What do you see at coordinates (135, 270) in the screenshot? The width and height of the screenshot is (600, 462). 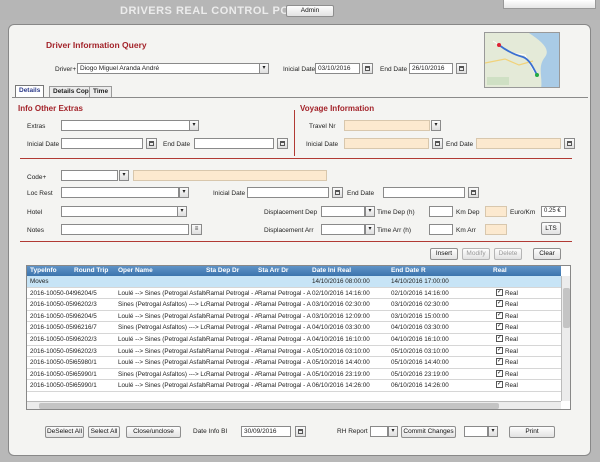 I see `column-header: Oper Name` at bounding box center [135, 270].